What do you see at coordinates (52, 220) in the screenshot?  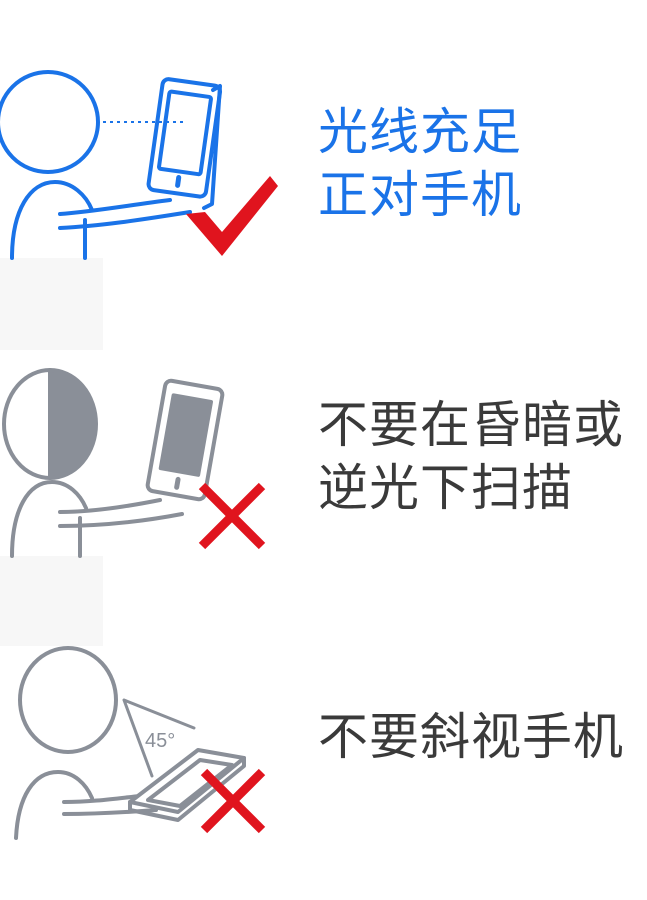 I see `body-outline` at bounding box center [52, 220].